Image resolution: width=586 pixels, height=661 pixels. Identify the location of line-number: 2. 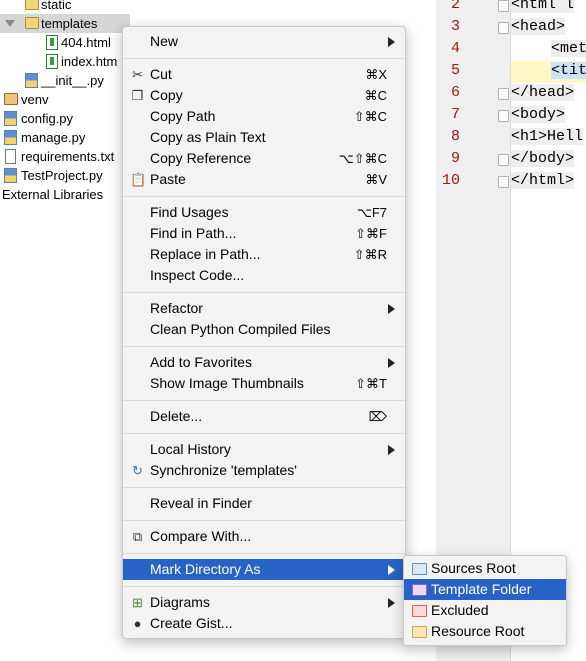
(455, 6).